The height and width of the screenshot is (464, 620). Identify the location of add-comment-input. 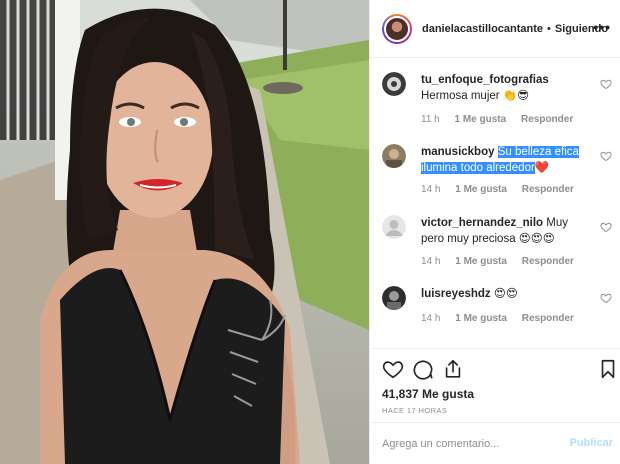
(472, 444).